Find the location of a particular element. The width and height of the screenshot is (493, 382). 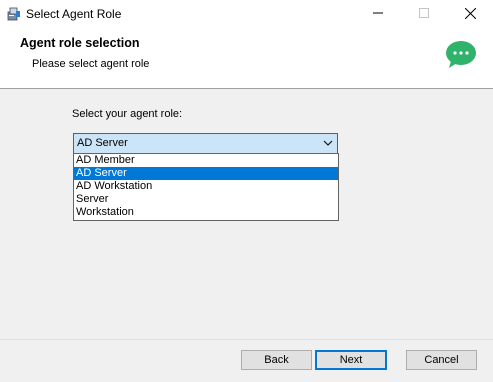

cancel-button: Cancel is located at coordinates (441, 360).